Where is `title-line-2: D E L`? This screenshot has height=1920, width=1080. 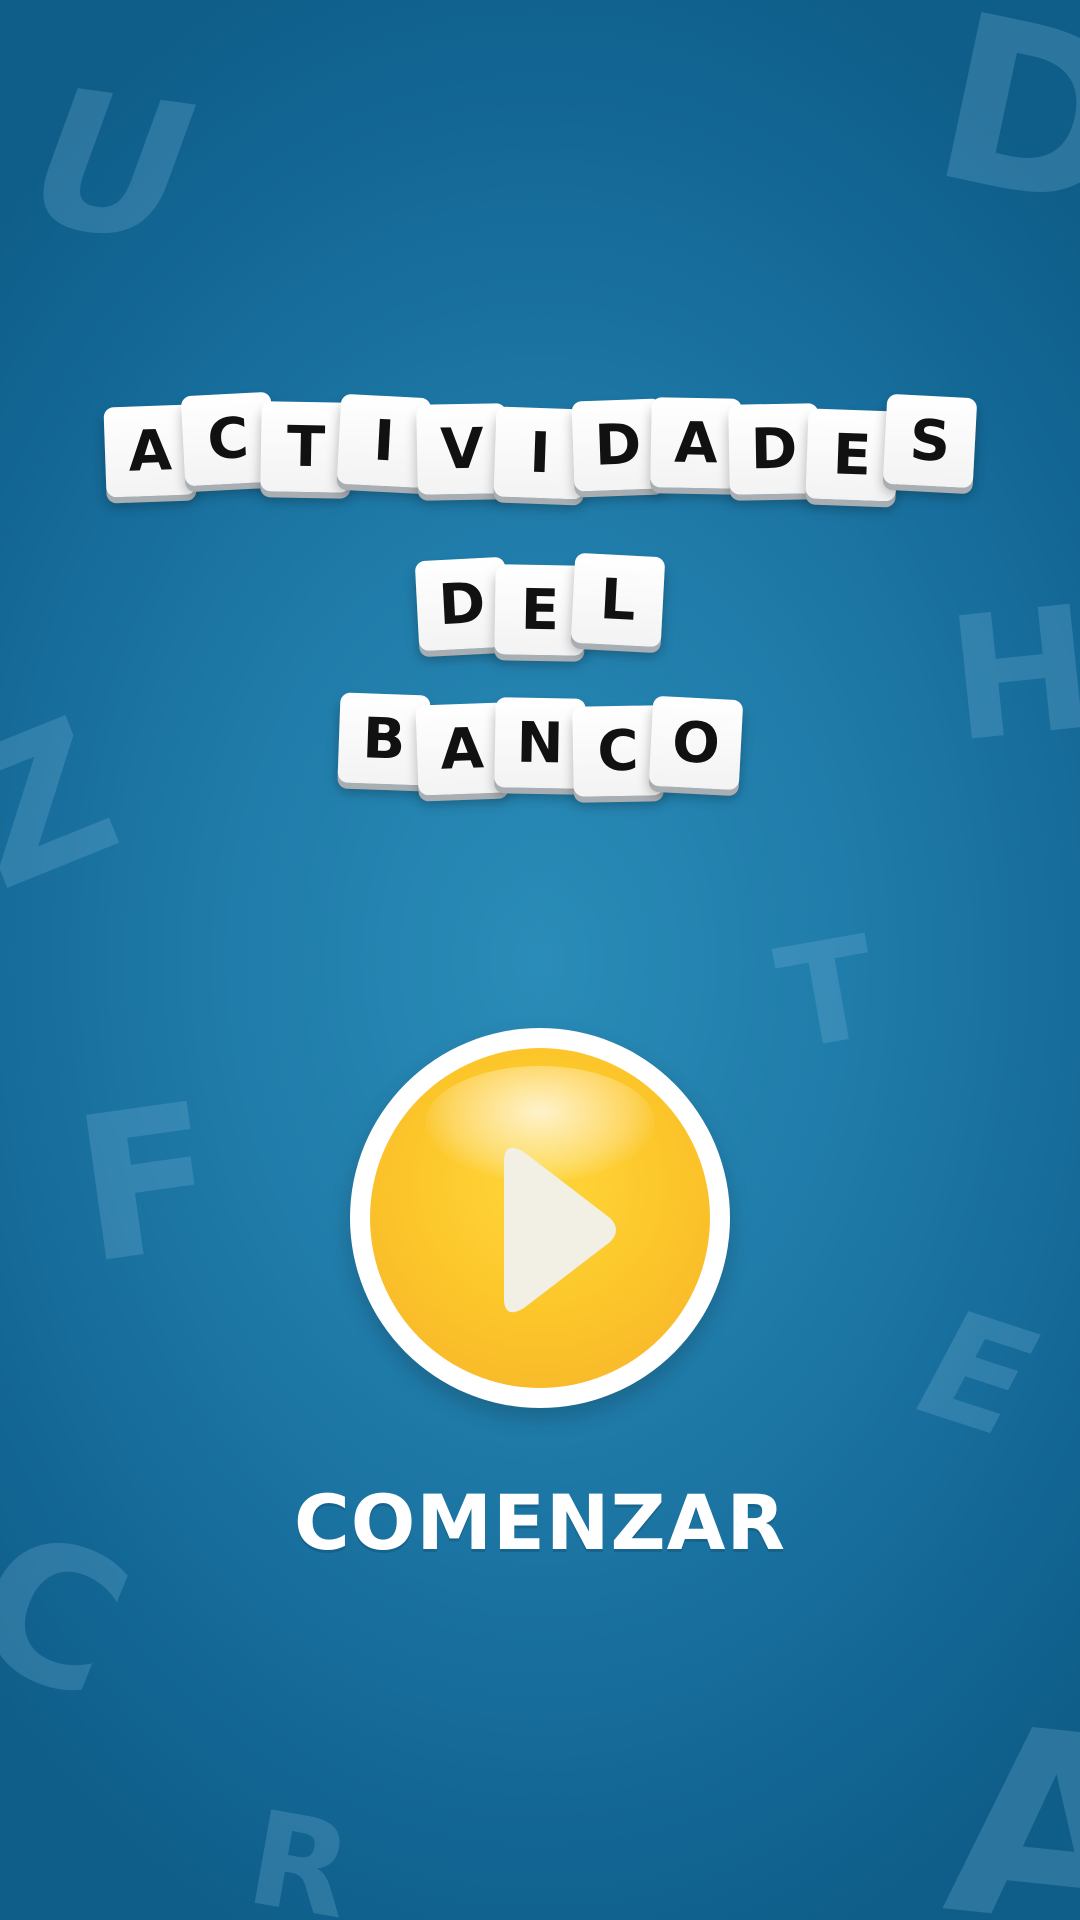 title-line-2: D E L is located at coordinates (540, 604).